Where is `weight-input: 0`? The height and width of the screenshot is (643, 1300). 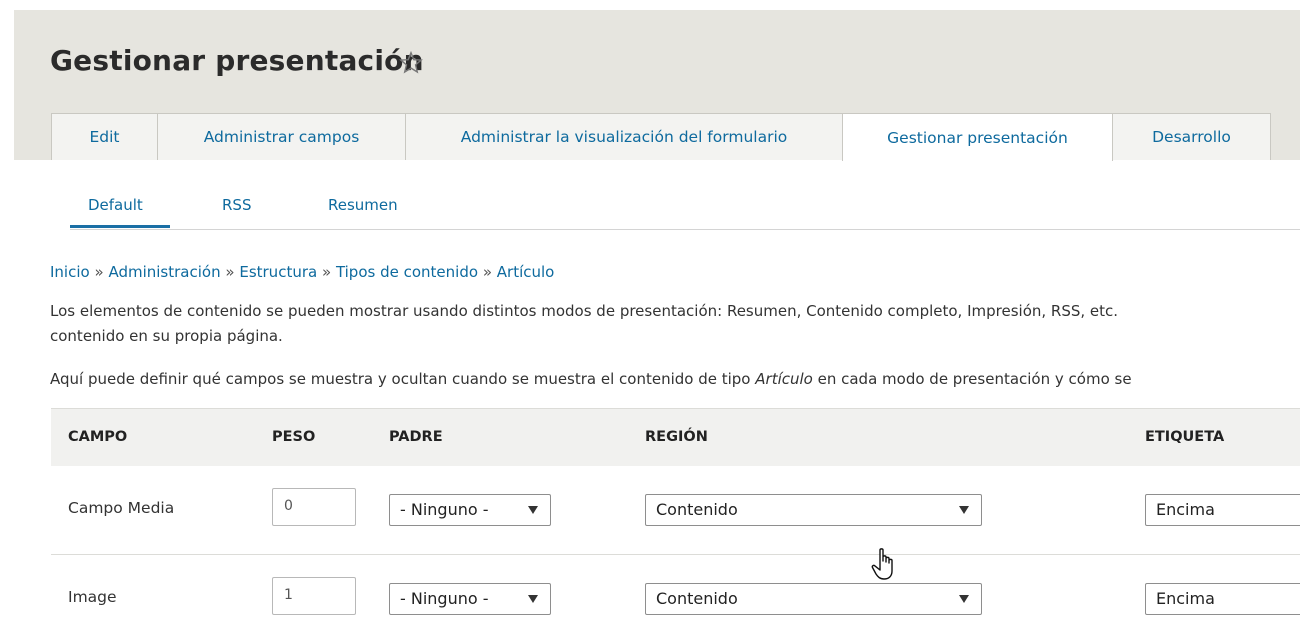
weight-input: 0 is located at coordinates (314, 507).